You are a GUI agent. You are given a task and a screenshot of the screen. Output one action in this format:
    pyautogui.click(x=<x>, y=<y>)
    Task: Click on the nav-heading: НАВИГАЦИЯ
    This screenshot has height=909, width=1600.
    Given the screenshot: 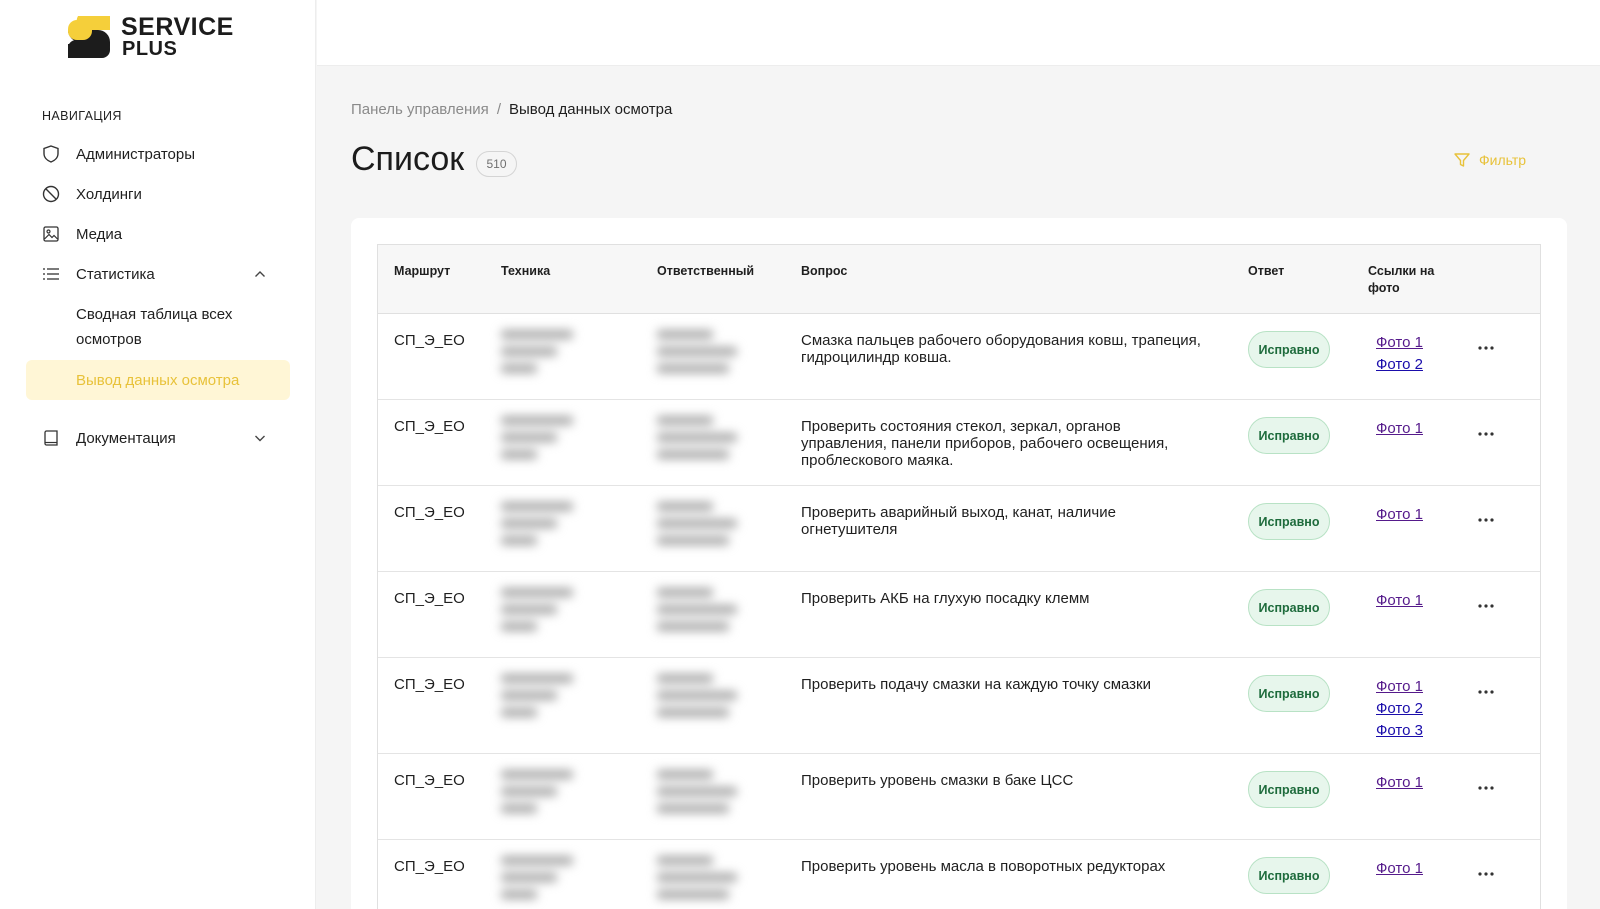 What is the action you would take?
    pyautogui.click(x=82, y=116)
    